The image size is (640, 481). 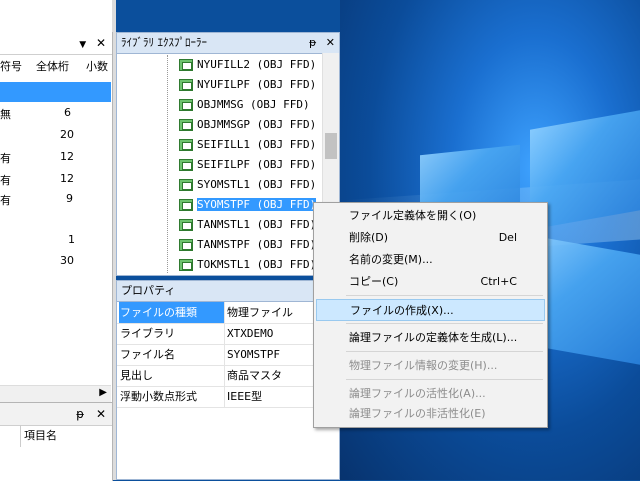 What do you see at coordinates (56, 16) in the screenshot?
I see `left-panel-top` at bounding box center [56, 16].